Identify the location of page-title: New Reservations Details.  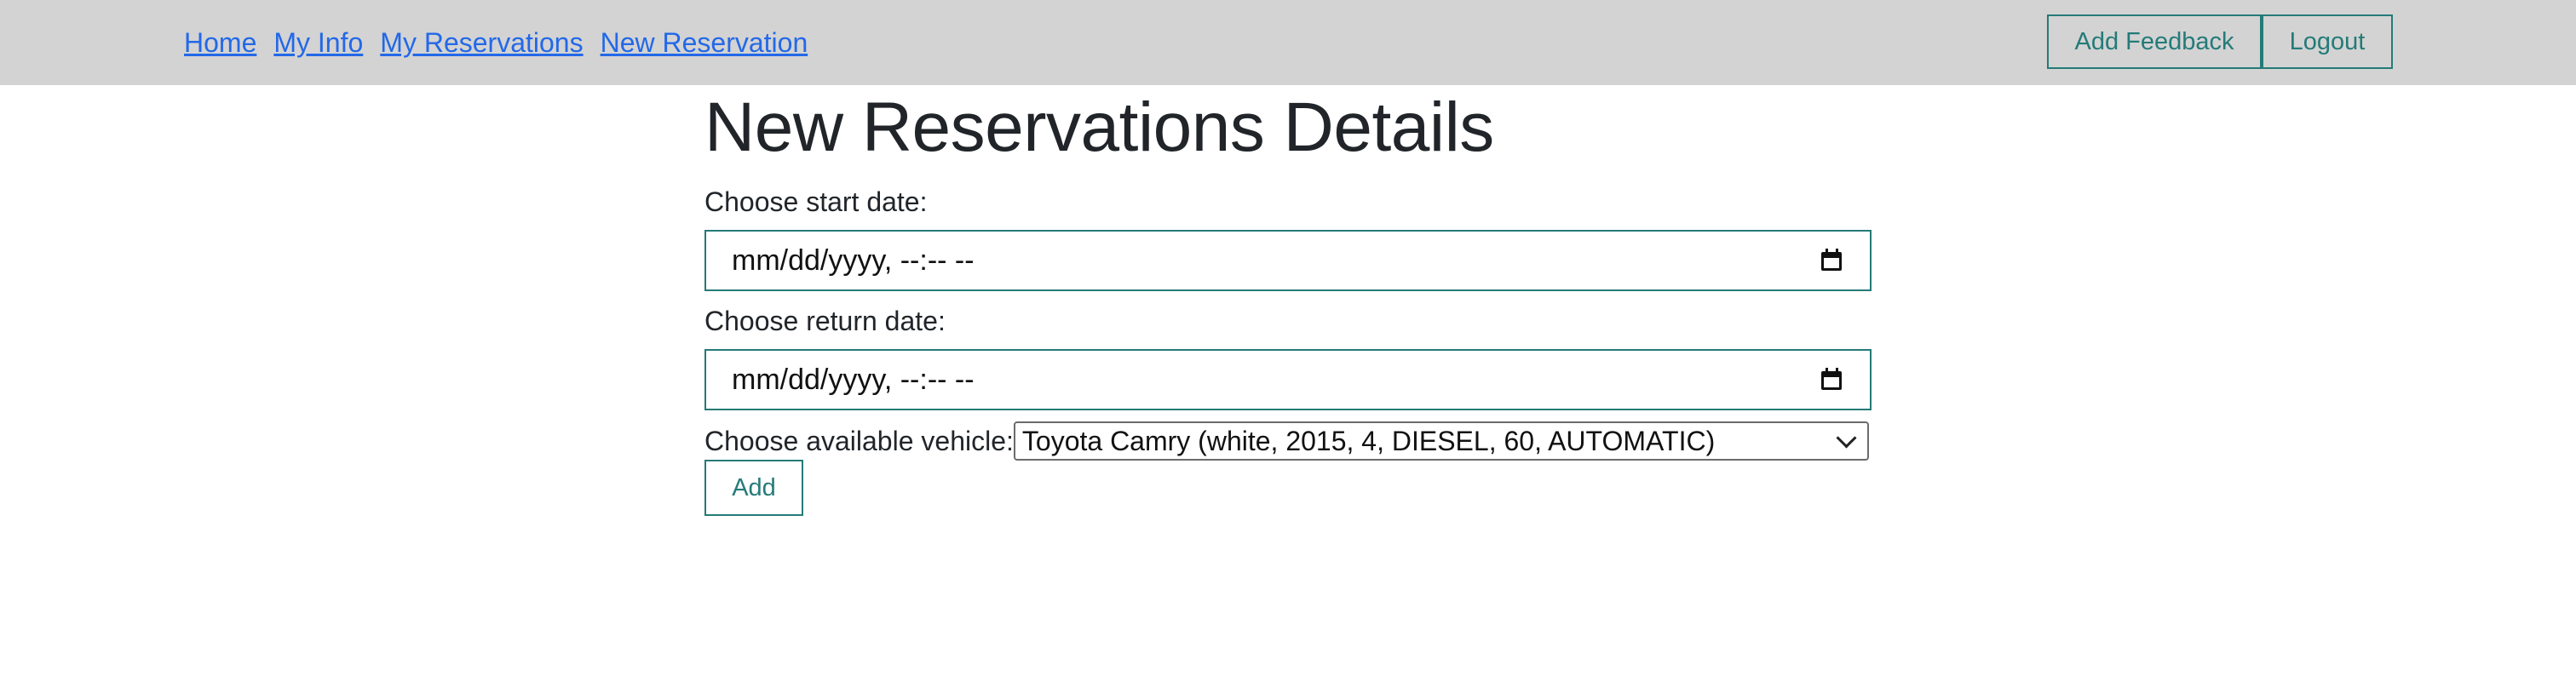
(1099, 127).